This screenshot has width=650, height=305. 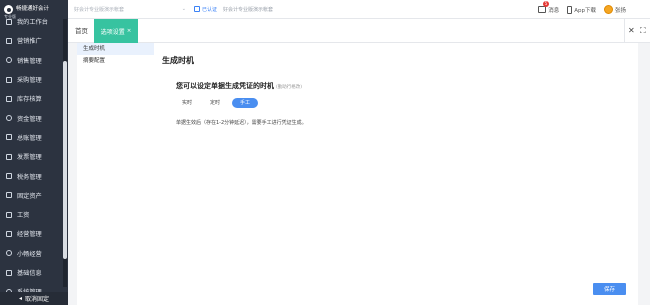 What do you see at coordinates (115, 61) in the screenshot?
I see `settings-nav-item-summary-config: 摘要配置` at bounding box center [115, 61].